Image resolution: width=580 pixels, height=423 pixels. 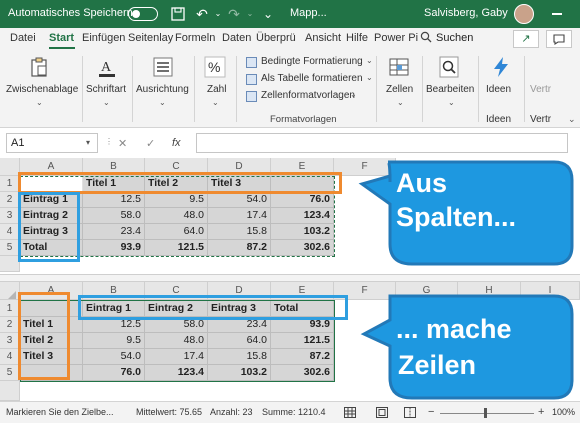 What do you see at coordinates (122, 143) in the screenshot?
I see `cancel-icon: ✕` at bounding box center [122, 143].